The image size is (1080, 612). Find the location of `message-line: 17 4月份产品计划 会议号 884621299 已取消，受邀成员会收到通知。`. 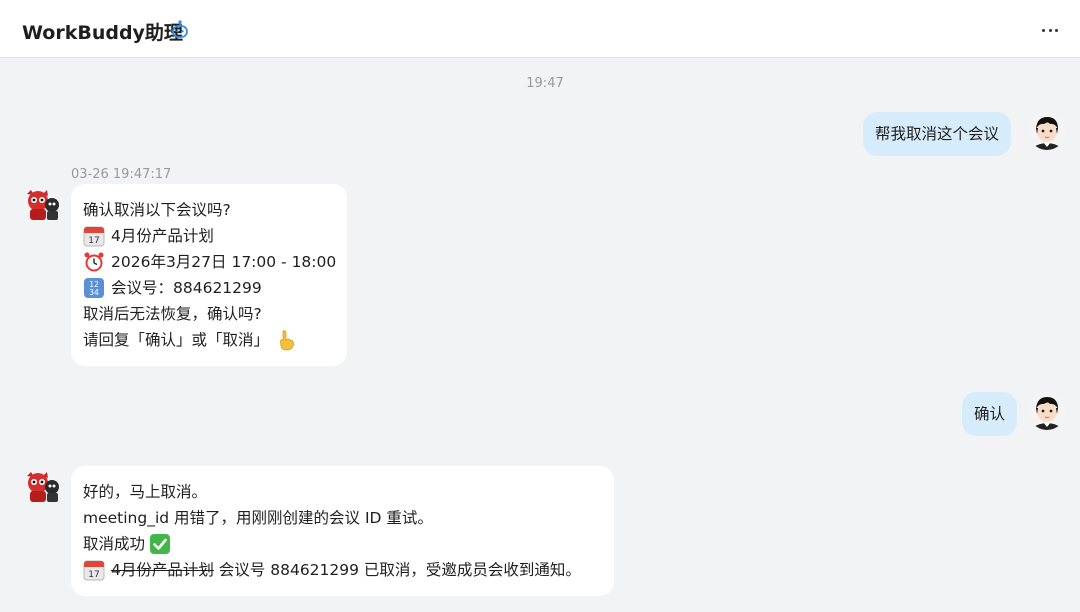

message-line: 17 4月份产品计划 会议号 884621299 已取消，受邀成员会收到通知。 is located at coordinates (342, 570).